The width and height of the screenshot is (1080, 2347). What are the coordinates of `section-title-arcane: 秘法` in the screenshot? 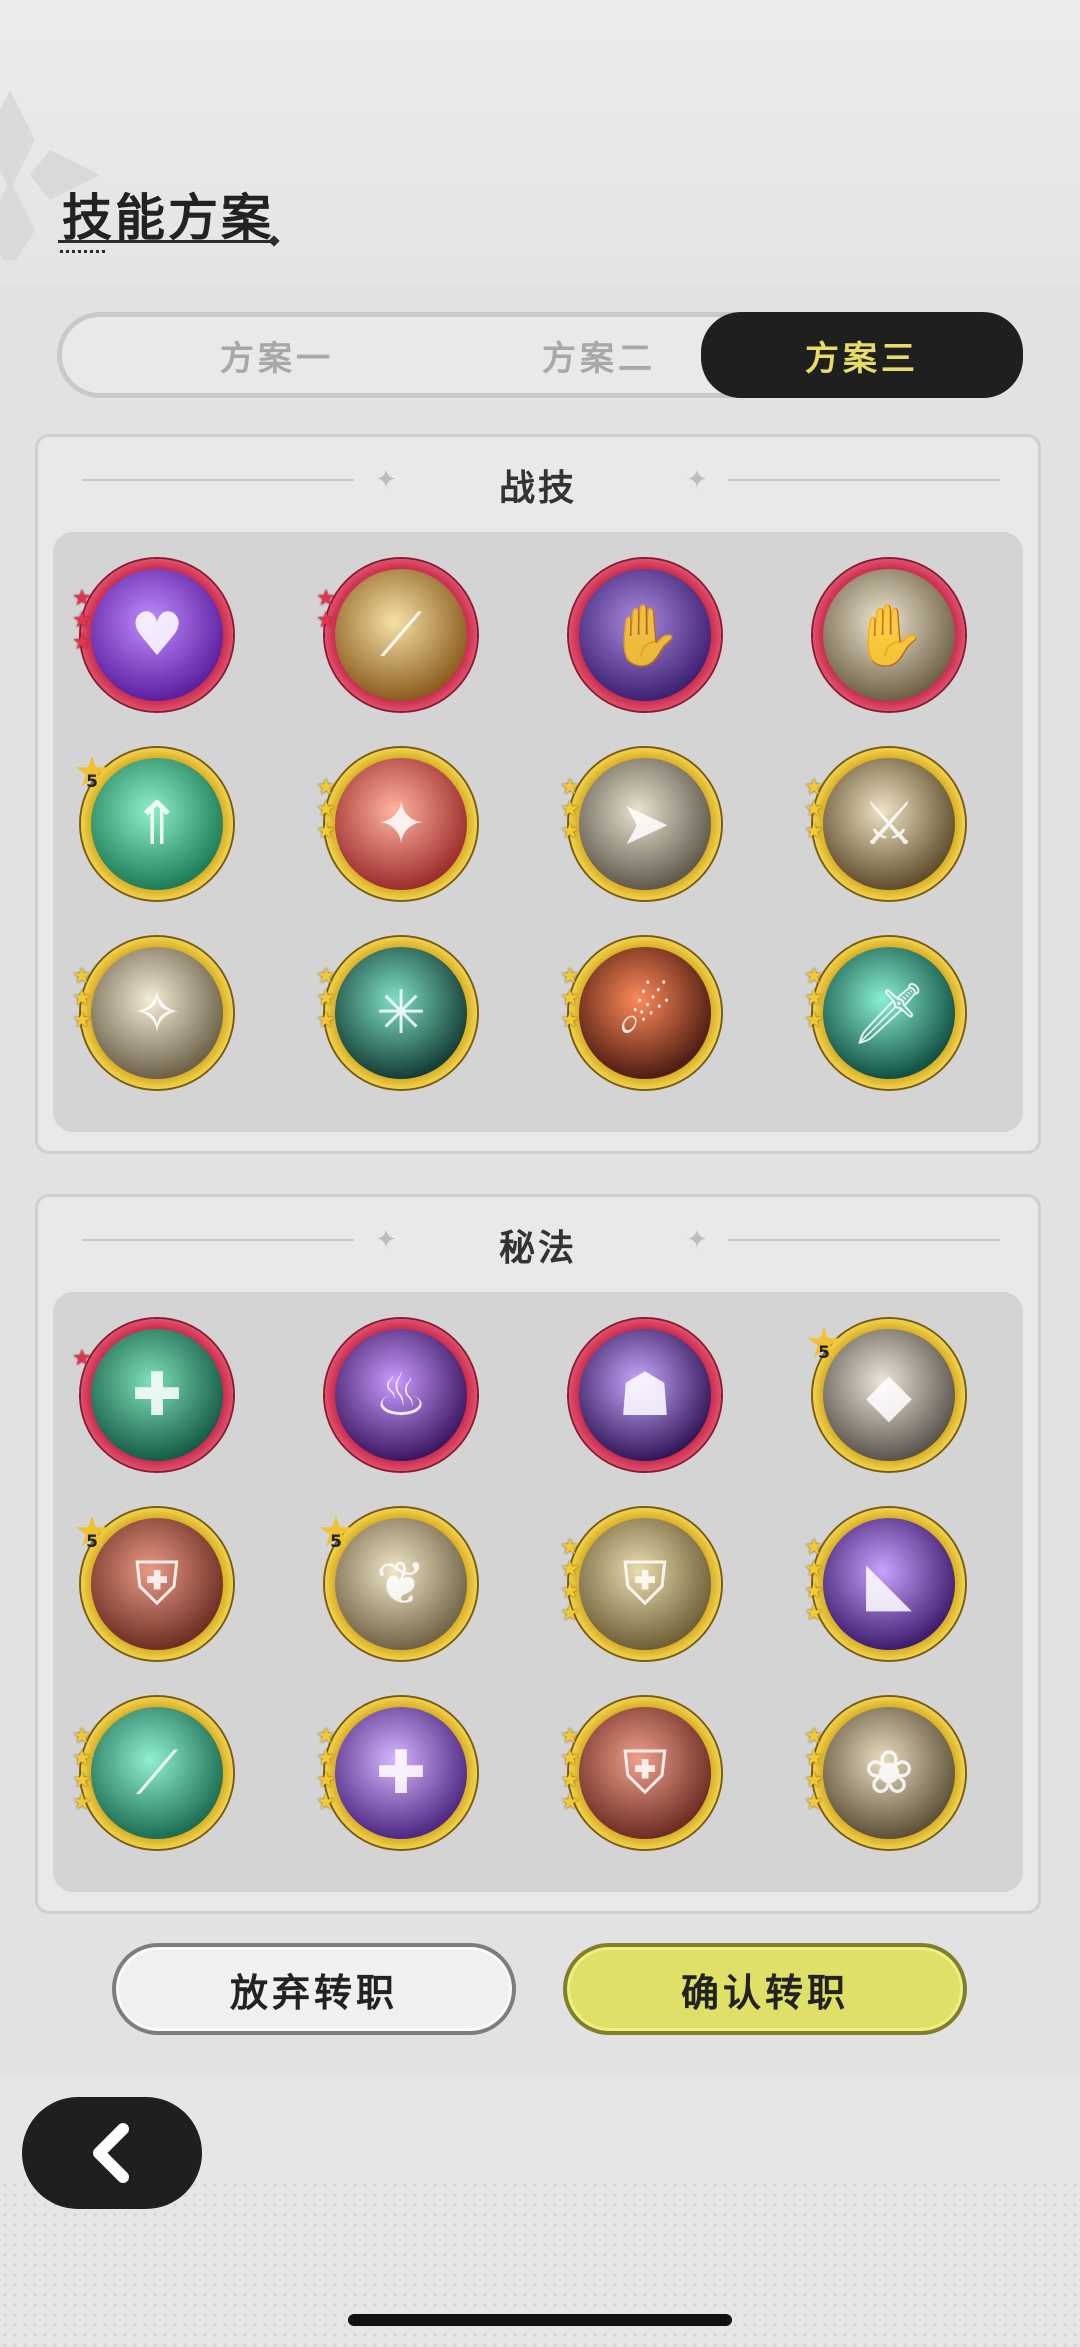 It's located at (537, 1248).